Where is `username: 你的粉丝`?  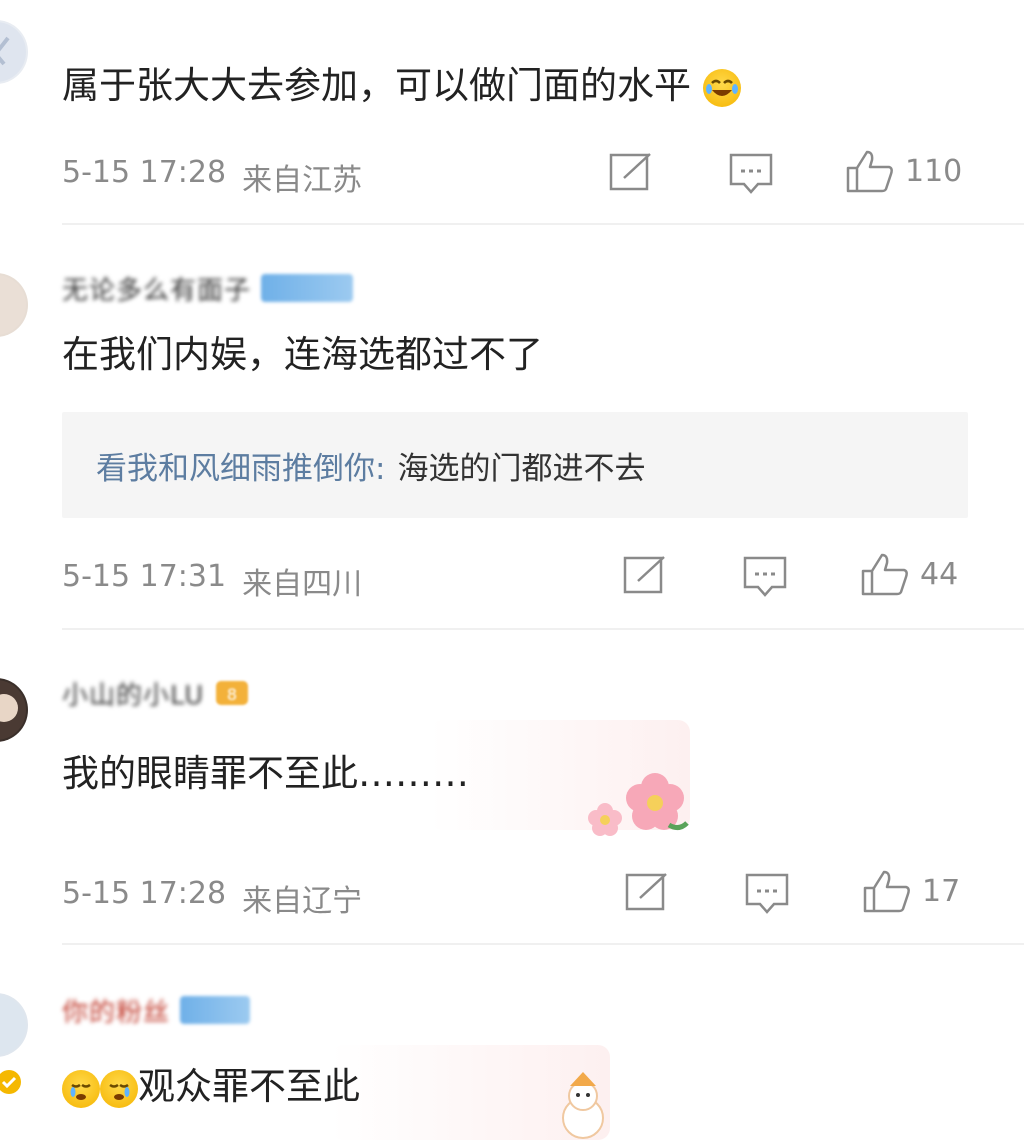
username: 你的粉丝 is located at coordinates (116, 1010).